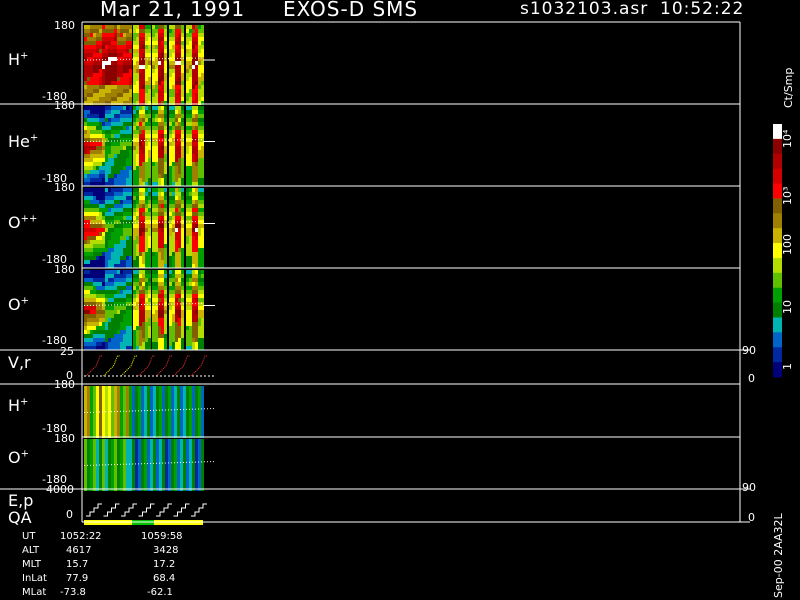 Image resolution: width=800 pixels, height=600 pixels. I want to click on panel-label-comp-o-plus: O+, so click(18, 457).